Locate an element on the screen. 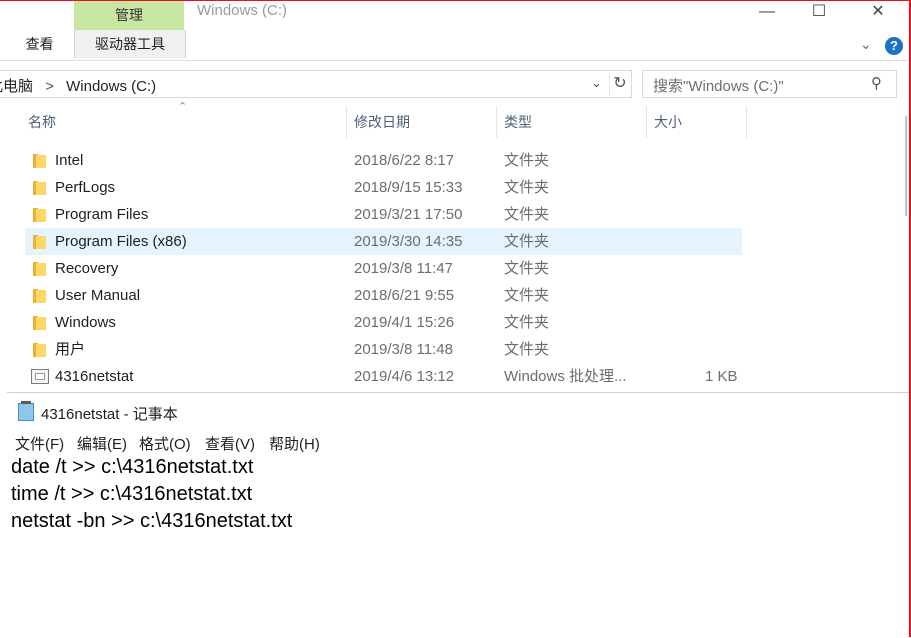  window-border-top is located at coordinates (455, 0).